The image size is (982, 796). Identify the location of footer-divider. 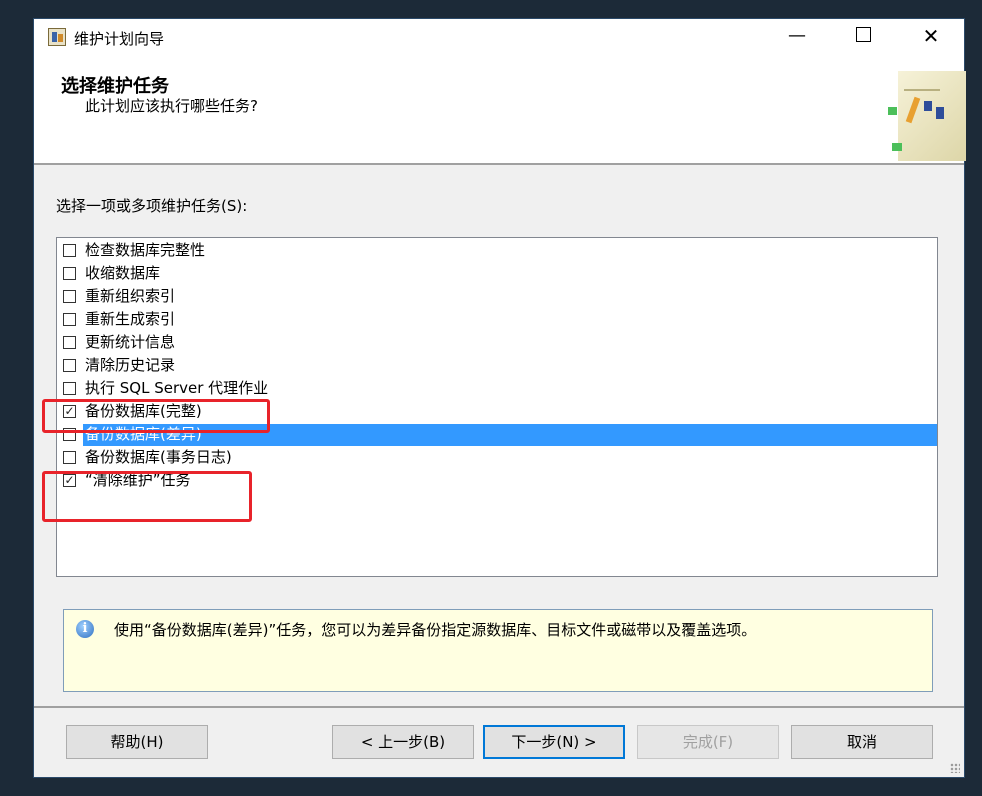
(499, 707).